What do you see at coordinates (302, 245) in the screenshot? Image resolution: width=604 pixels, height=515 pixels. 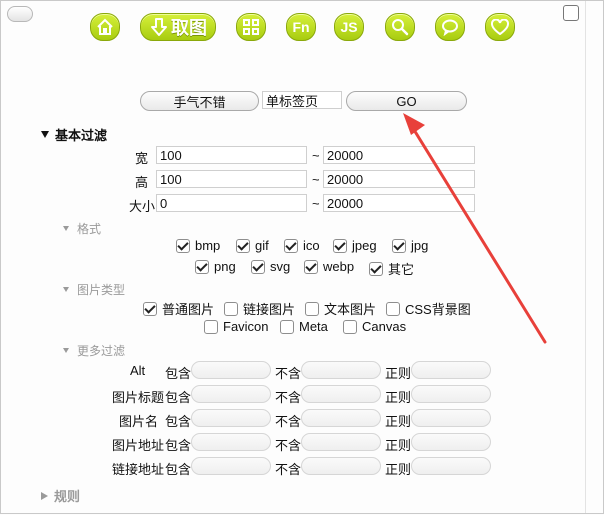 I see `format-checkbox-ico: ico` at bounding box center [302, 245].